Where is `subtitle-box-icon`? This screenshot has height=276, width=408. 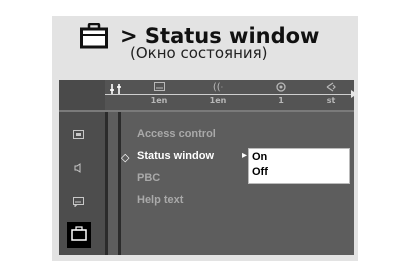 subtitle-box-icon is located at coordinates (78, 201).